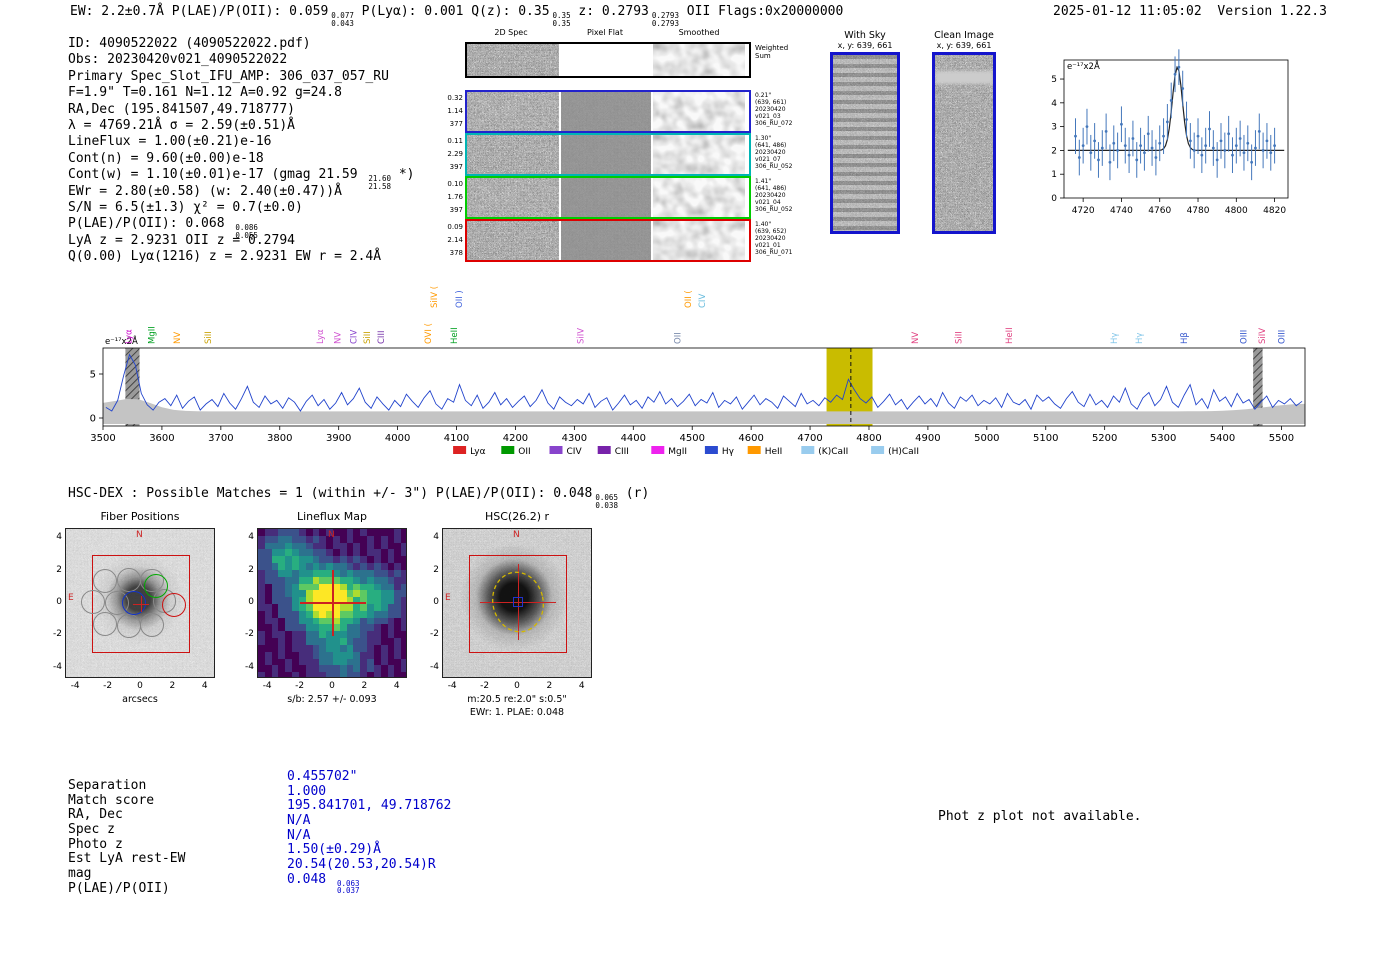  What do you see at coordinates (338, 438) in the screenshot?
I see `svg-text: 3900` at bounding box center [338, 438].